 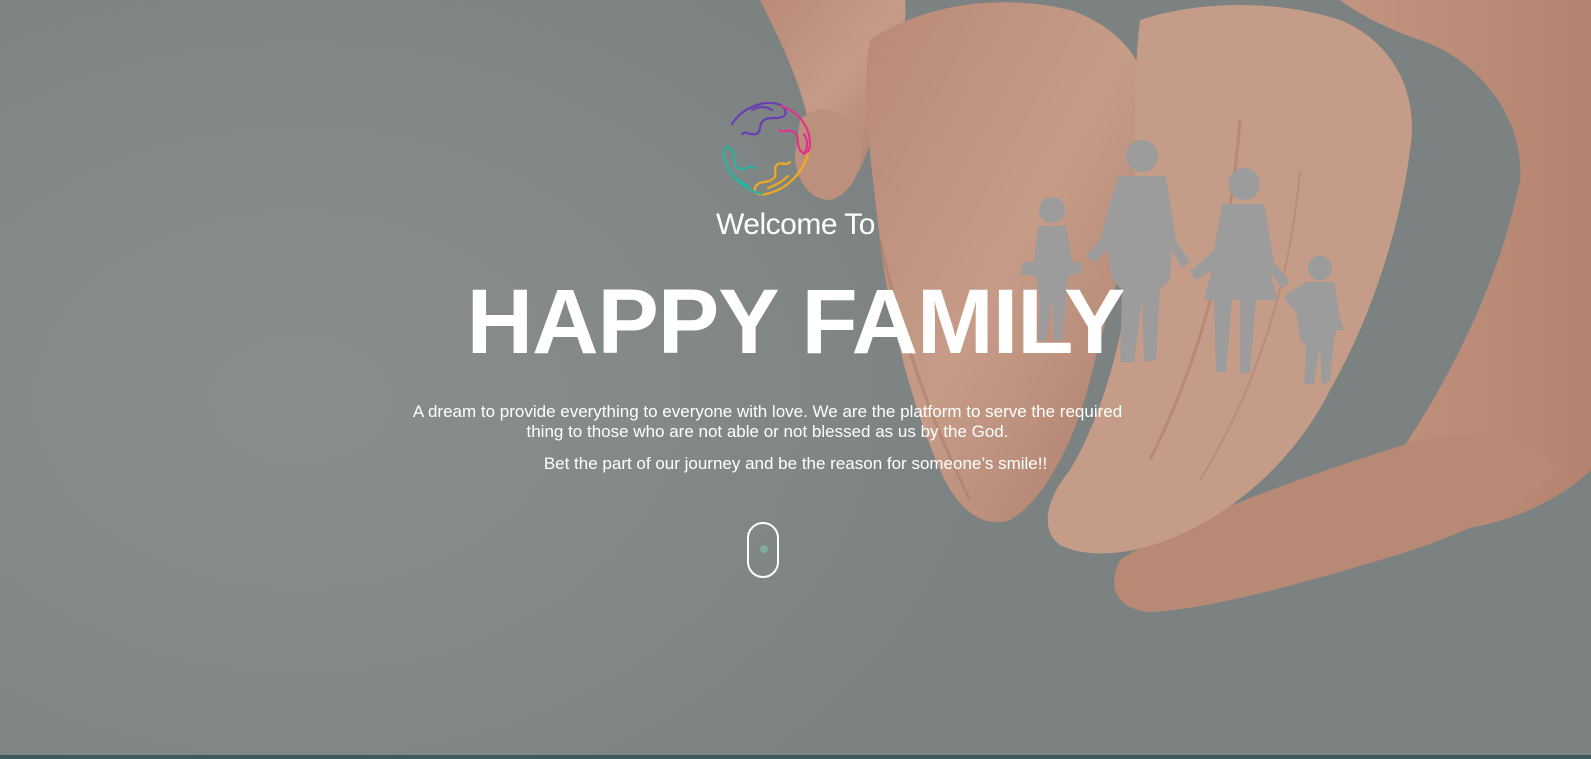 What do you see at coordinates (796, 322) in the screenshot?
I see `page-title: HAPPY FAMILY` at bounding box center [796, 322].